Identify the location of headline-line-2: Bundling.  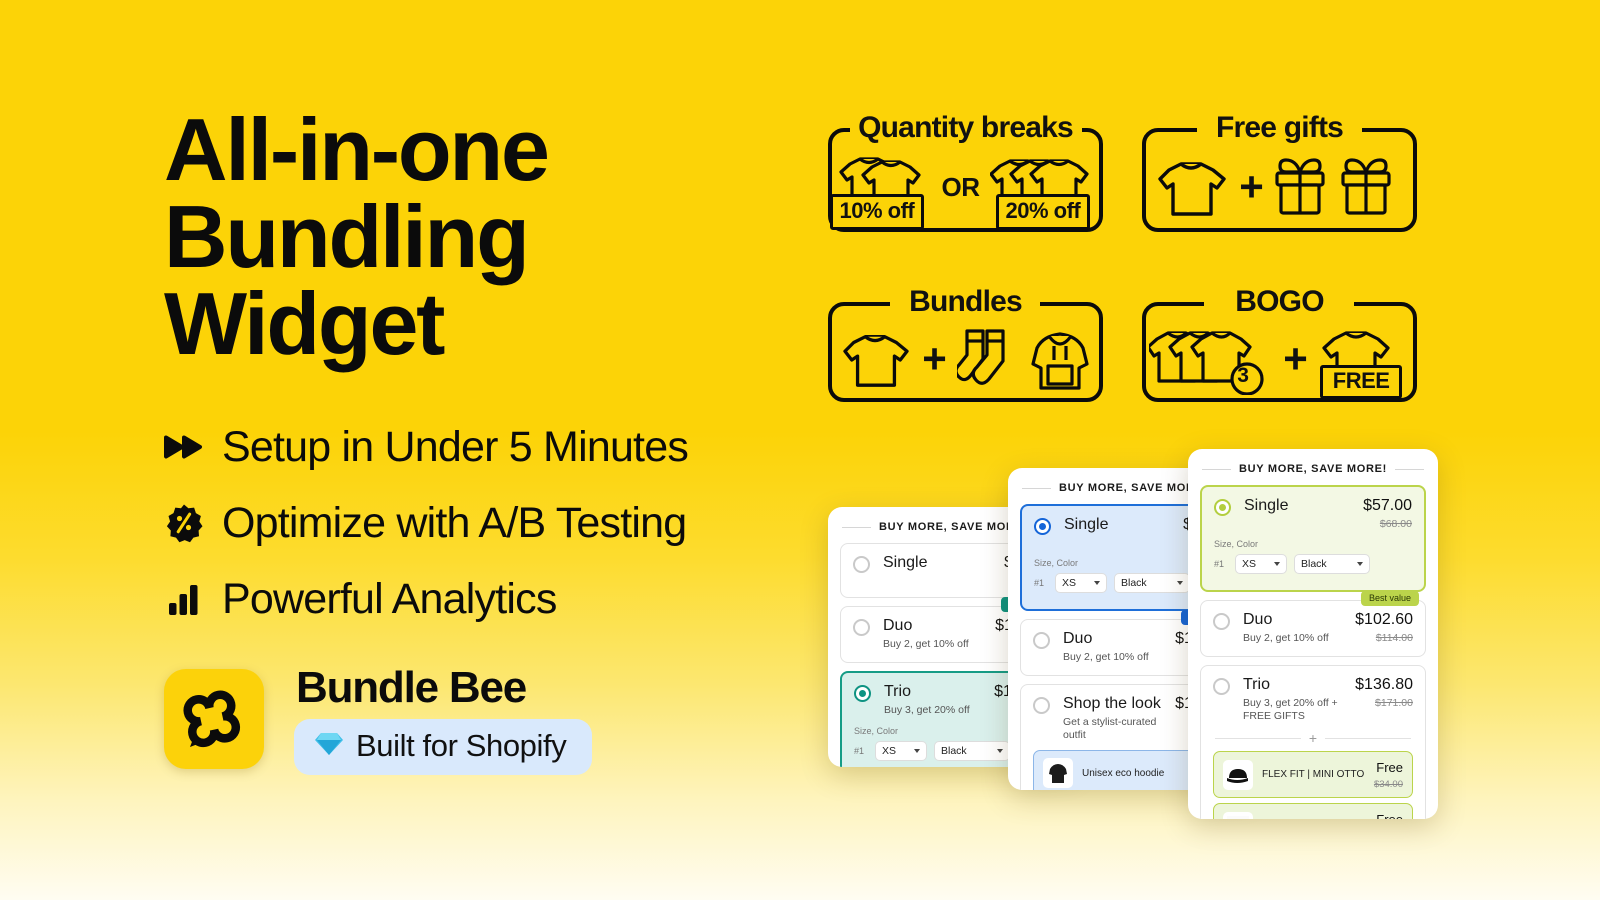
(347, 237).